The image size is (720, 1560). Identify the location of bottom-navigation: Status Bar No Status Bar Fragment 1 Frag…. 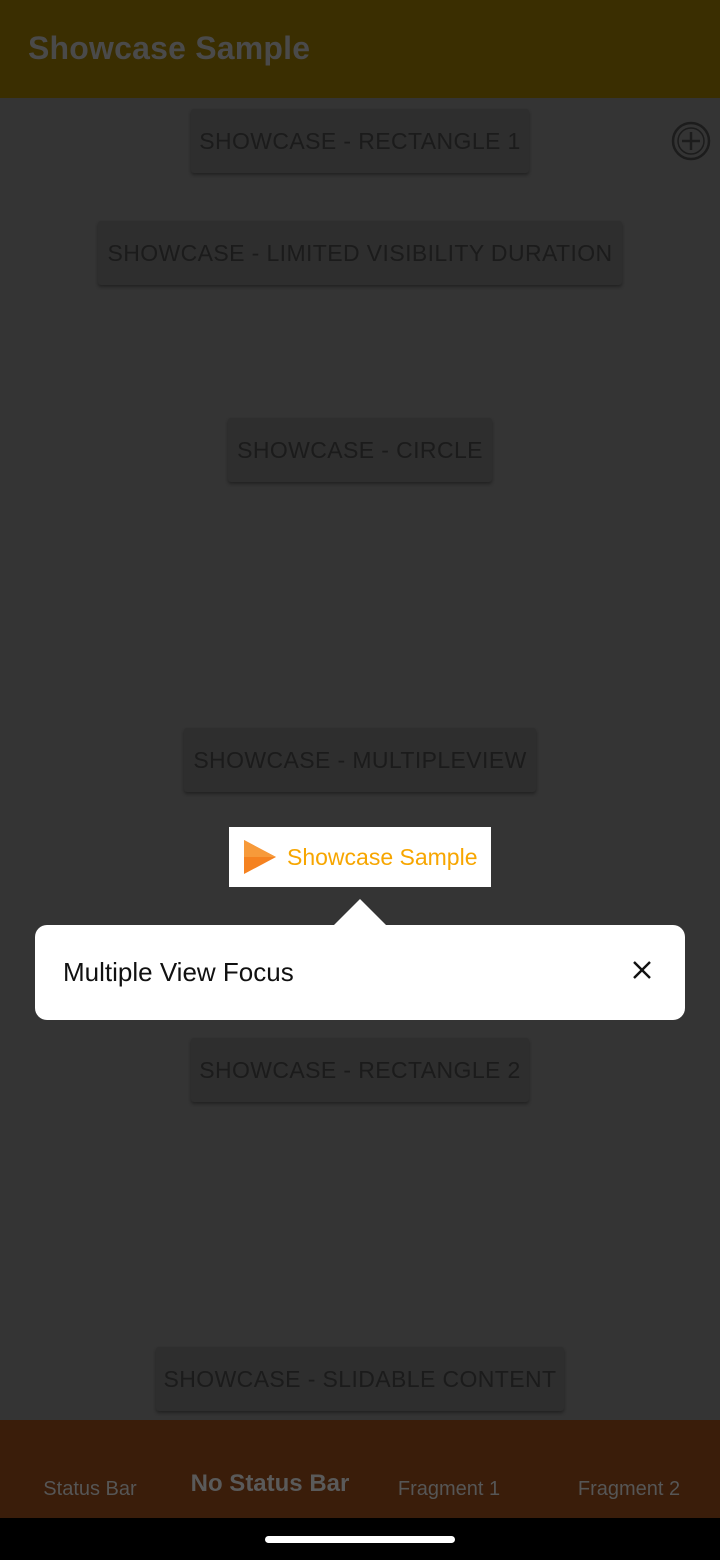
(360, 1469).